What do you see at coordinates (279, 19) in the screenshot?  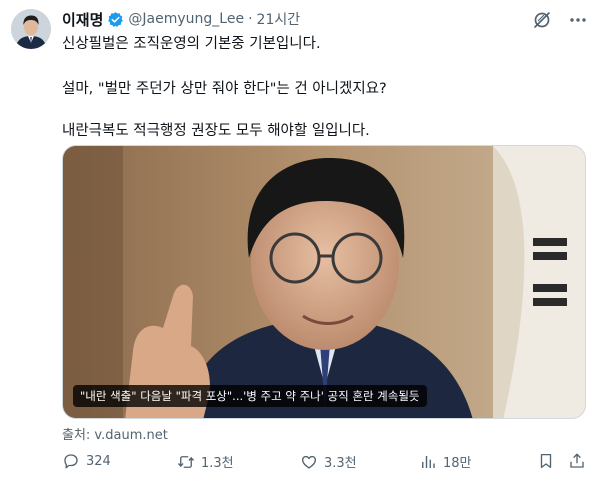 I see `tweet-timestamp: 21시간` at bounding box center [279, 19].